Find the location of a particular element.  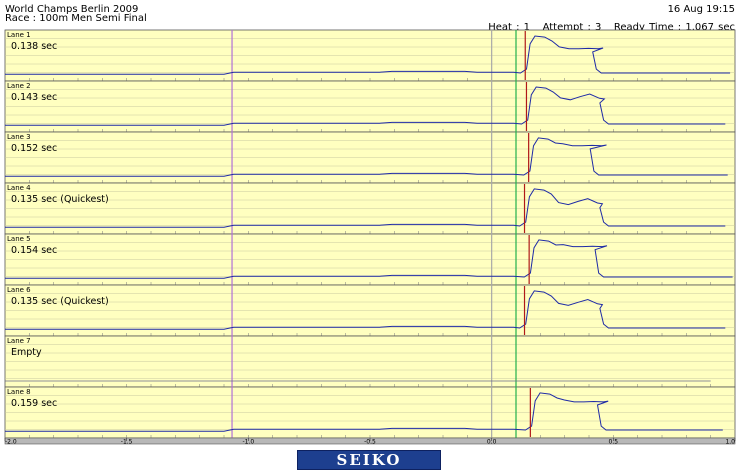

lane-reaction-time: 0.154 sec is located at coordinates (34, 250).